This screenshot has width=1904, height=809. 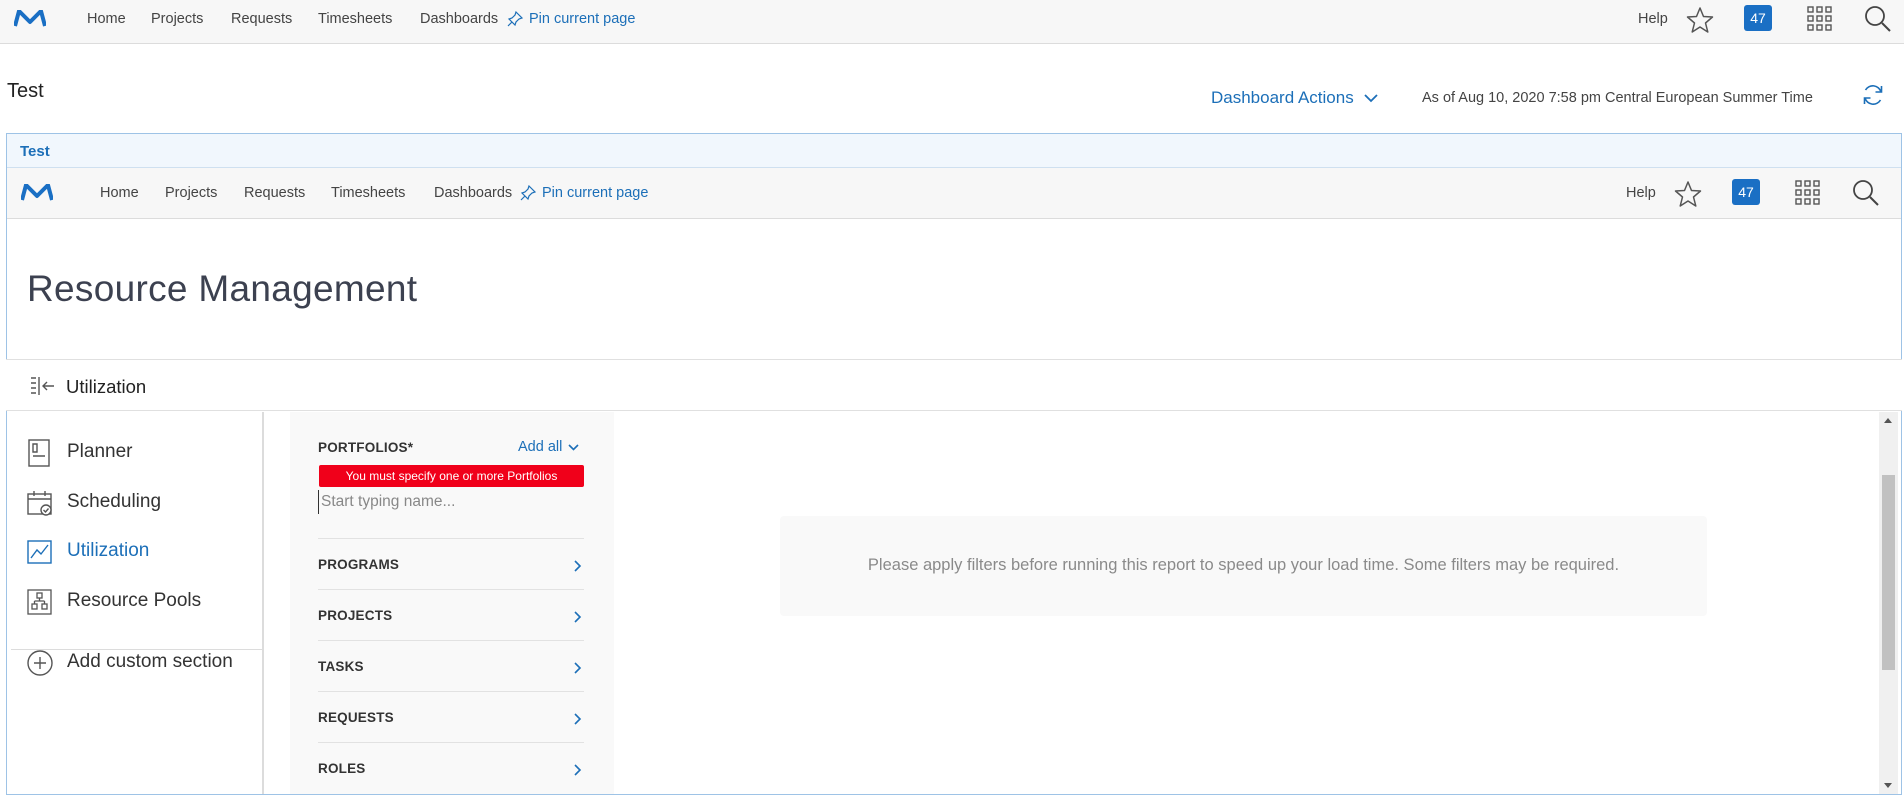 I want to click on portfolio-name-input, so click(x=451, y=502).